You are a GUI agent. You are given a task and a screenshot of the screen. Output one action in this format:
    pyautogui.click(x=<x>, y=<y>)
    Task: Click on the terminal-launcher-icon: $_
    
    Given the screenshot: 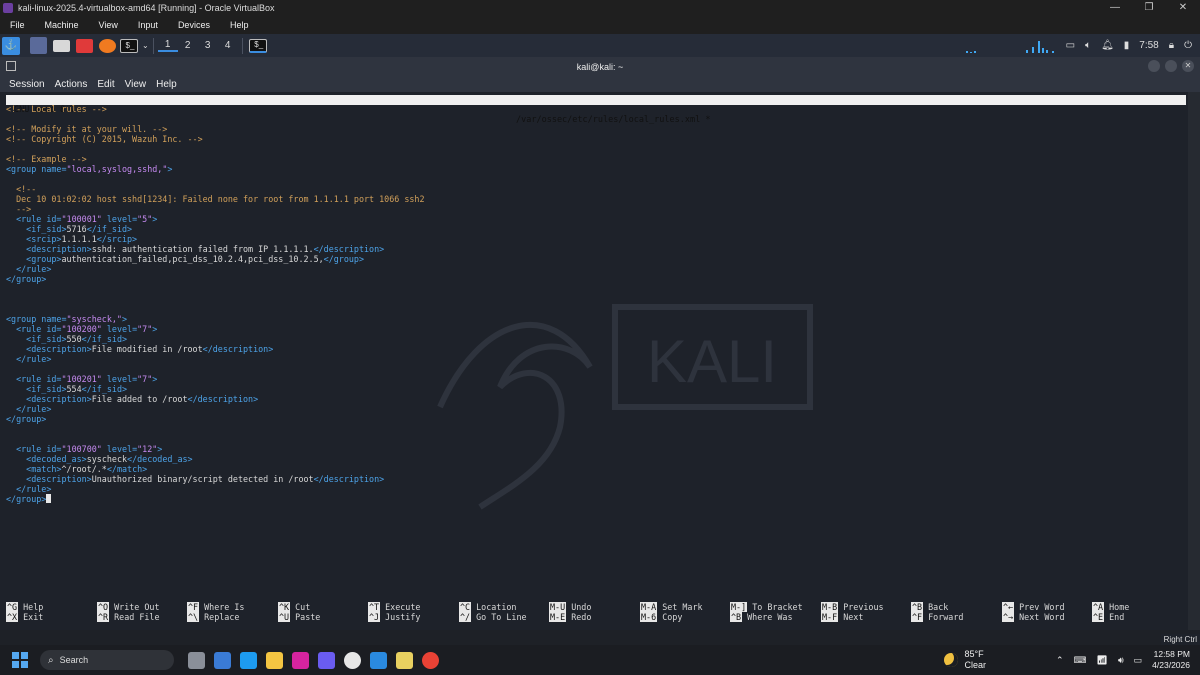 What is the action you would take?
    pyautogui.click(x=129, y=45)
    